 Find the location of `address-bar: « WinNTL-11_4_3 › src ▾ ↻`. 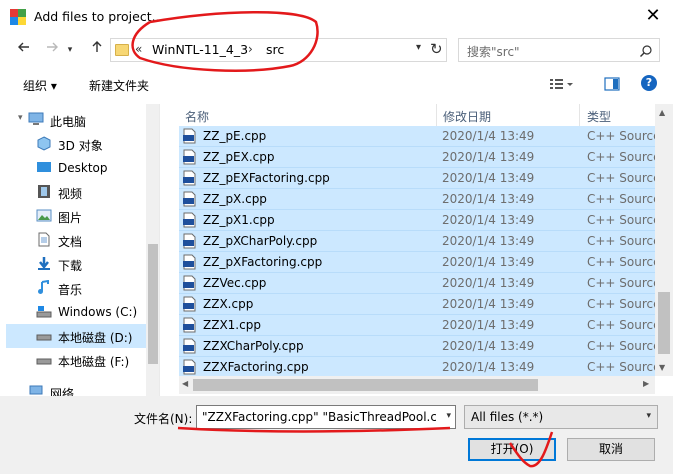

address-bar: « WinNTL-11_4_3 › src ▾ ↻ is located at coordinates (278, 50).